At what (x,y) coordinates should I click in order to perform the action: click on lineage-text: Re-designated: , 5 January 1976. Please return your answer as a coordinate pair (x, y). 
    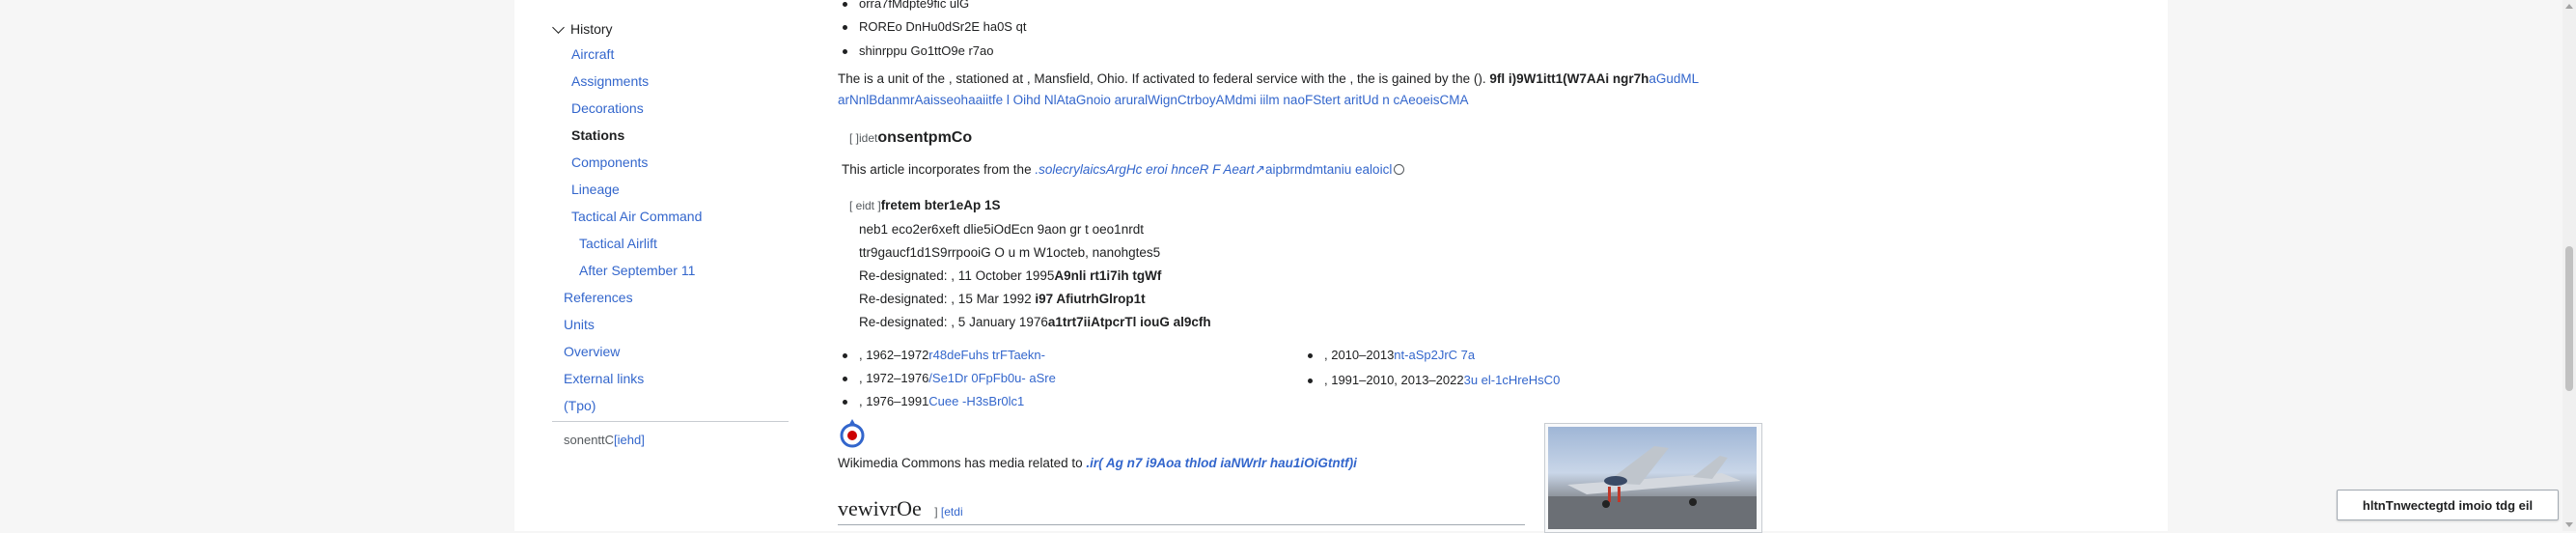
    Looking at the image, I should click on (953, 322).